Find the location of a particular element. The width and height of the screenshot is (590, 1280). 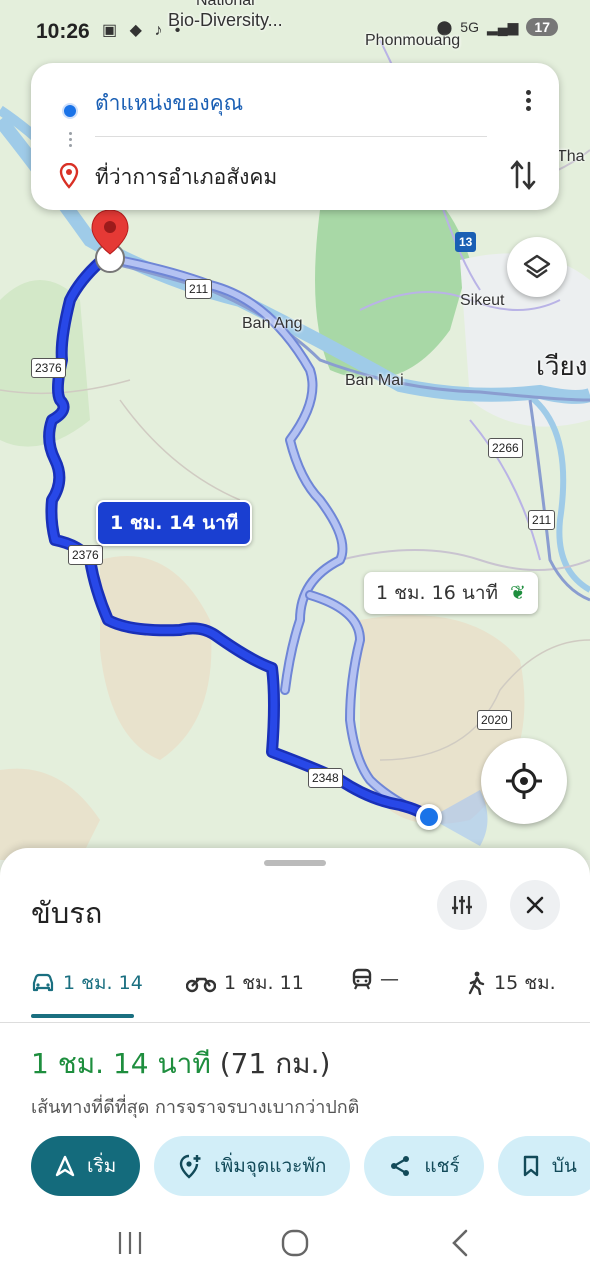

route-options-button is located at coordinates (462, 905).